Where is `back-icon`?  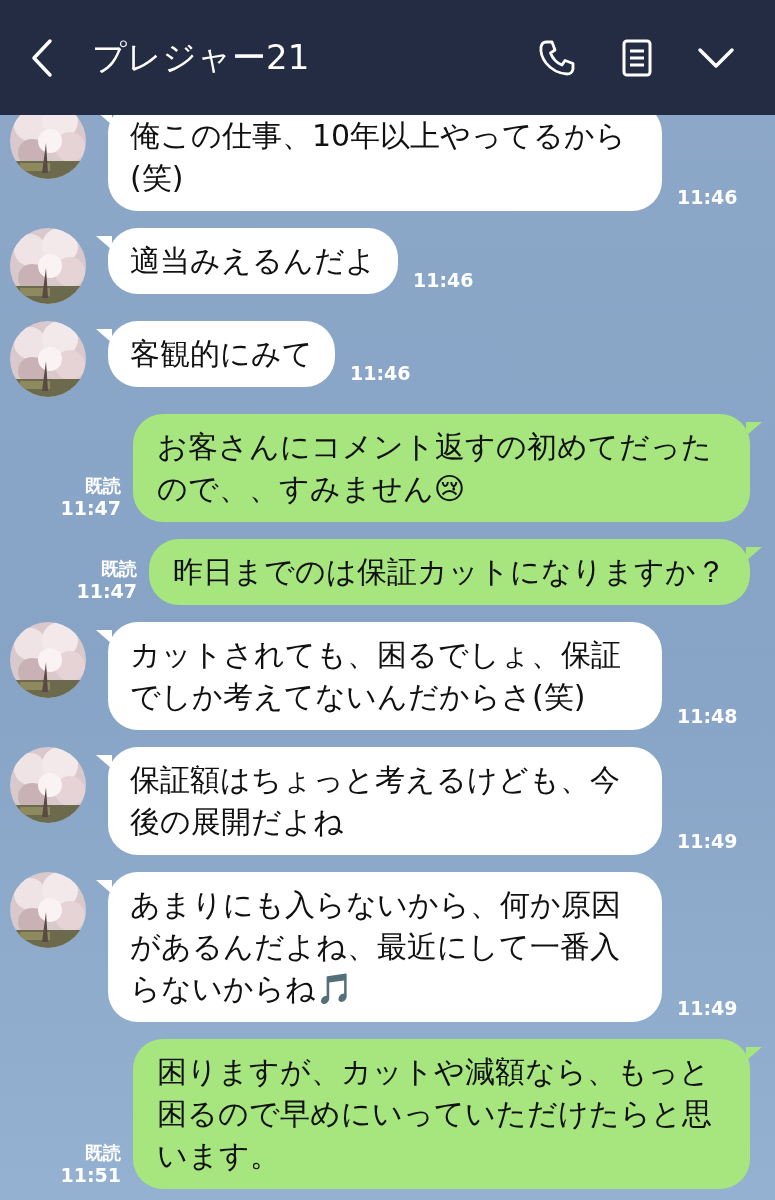
back-icon is located at coordinates (42, 57).